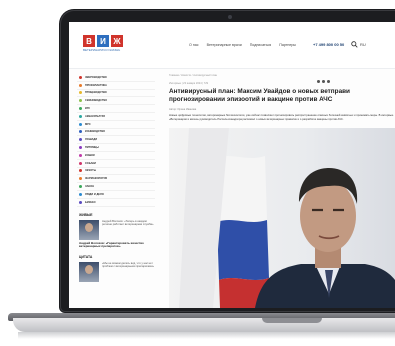 The image size is (395, 346). What do you see at coordinates (116, 172) in the screenshot?
I see `sidebar-category-item: ЭКЗОТЫ` at bounding box center [116, 172].